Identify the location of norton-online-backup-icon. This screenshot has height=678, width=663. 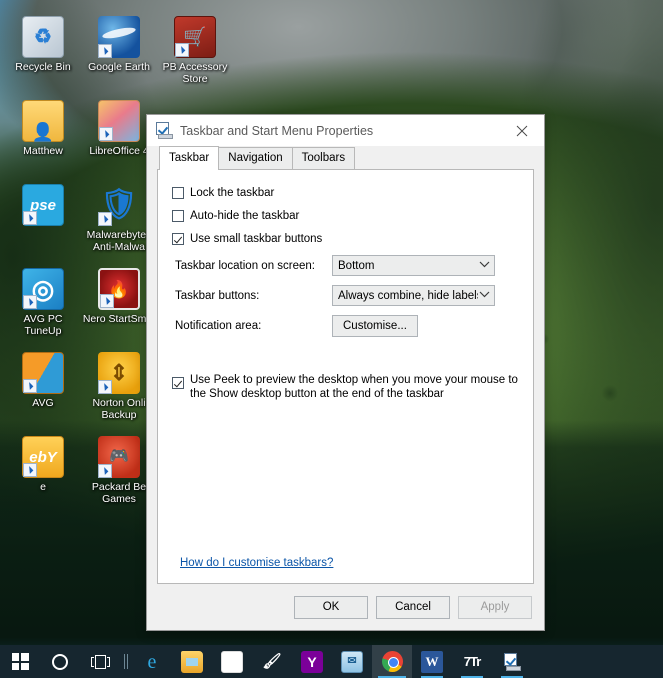
(119, 373).